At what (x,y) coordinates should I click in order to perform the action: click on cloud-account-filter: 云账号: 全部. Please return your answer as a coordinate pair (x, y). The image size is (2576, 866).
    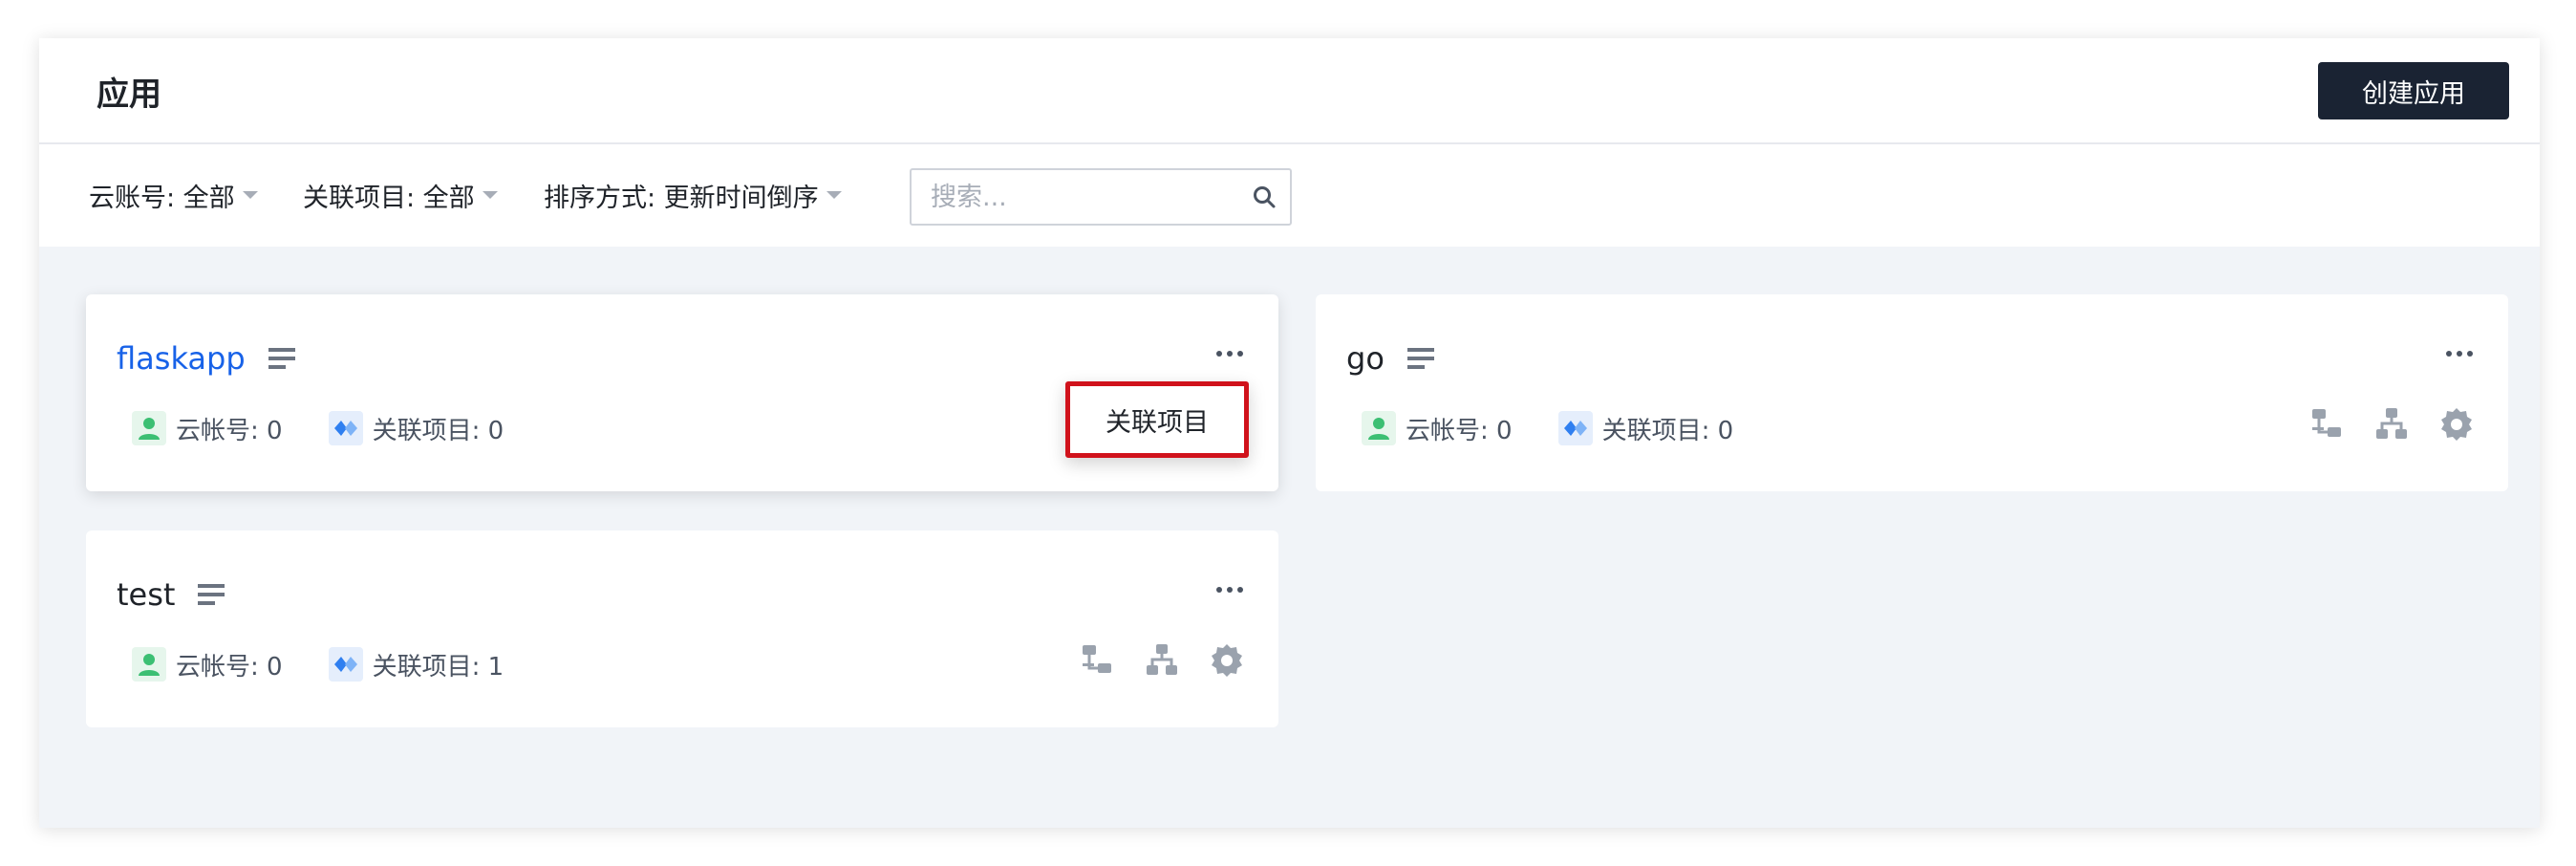
    Looking at the image, I should click on (173, 195).